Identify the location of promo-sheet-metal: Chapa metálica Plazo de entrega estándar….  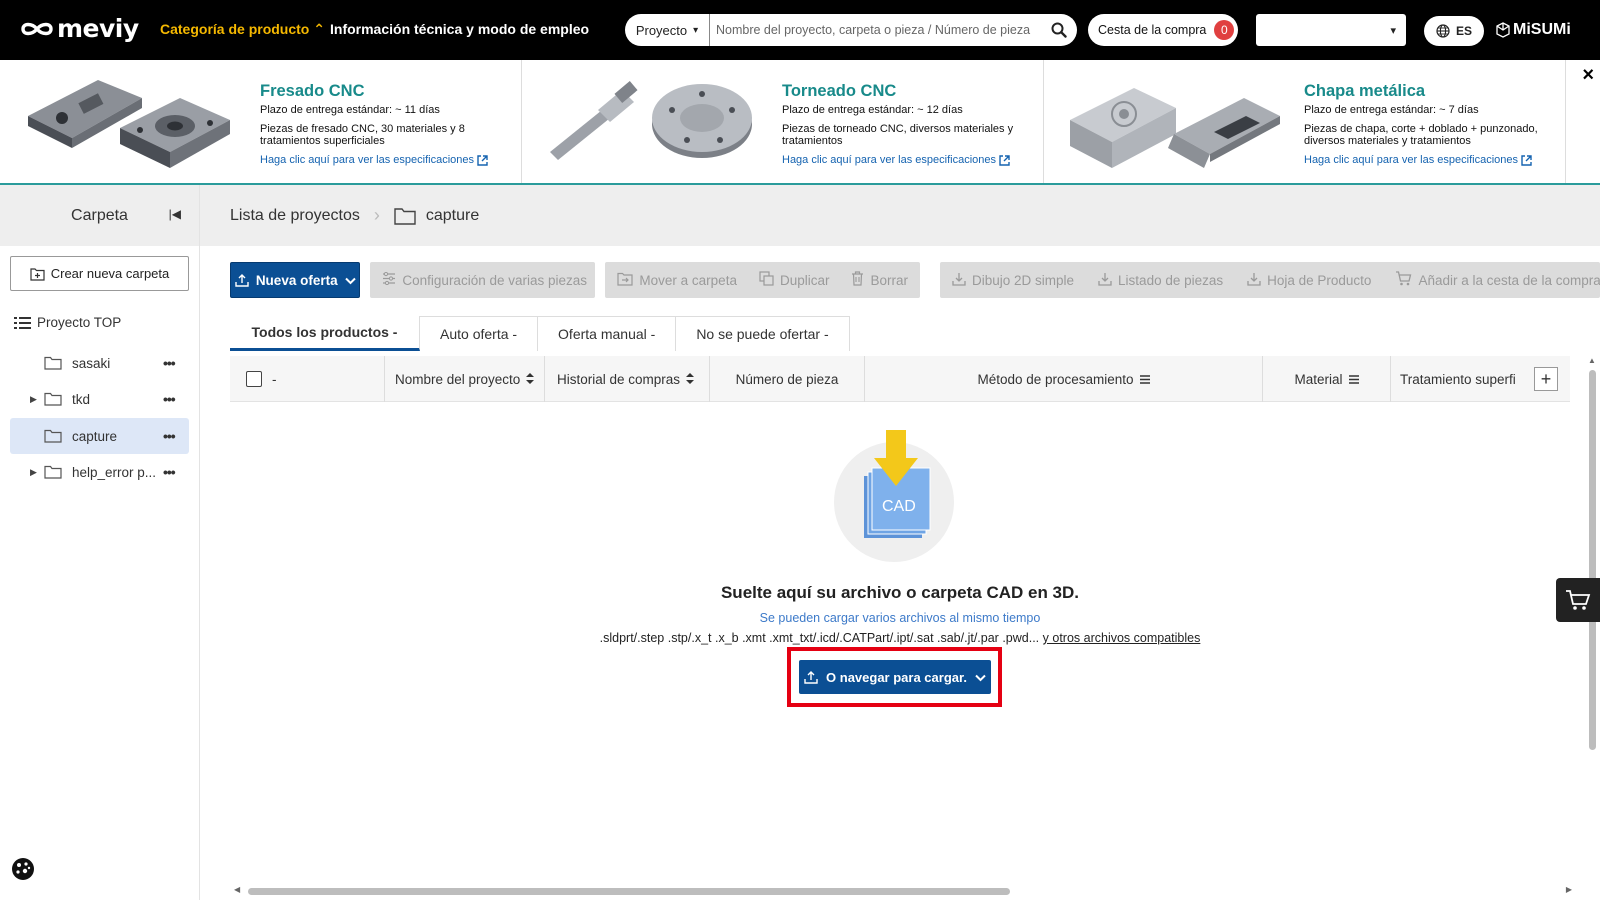
(1305, 121).